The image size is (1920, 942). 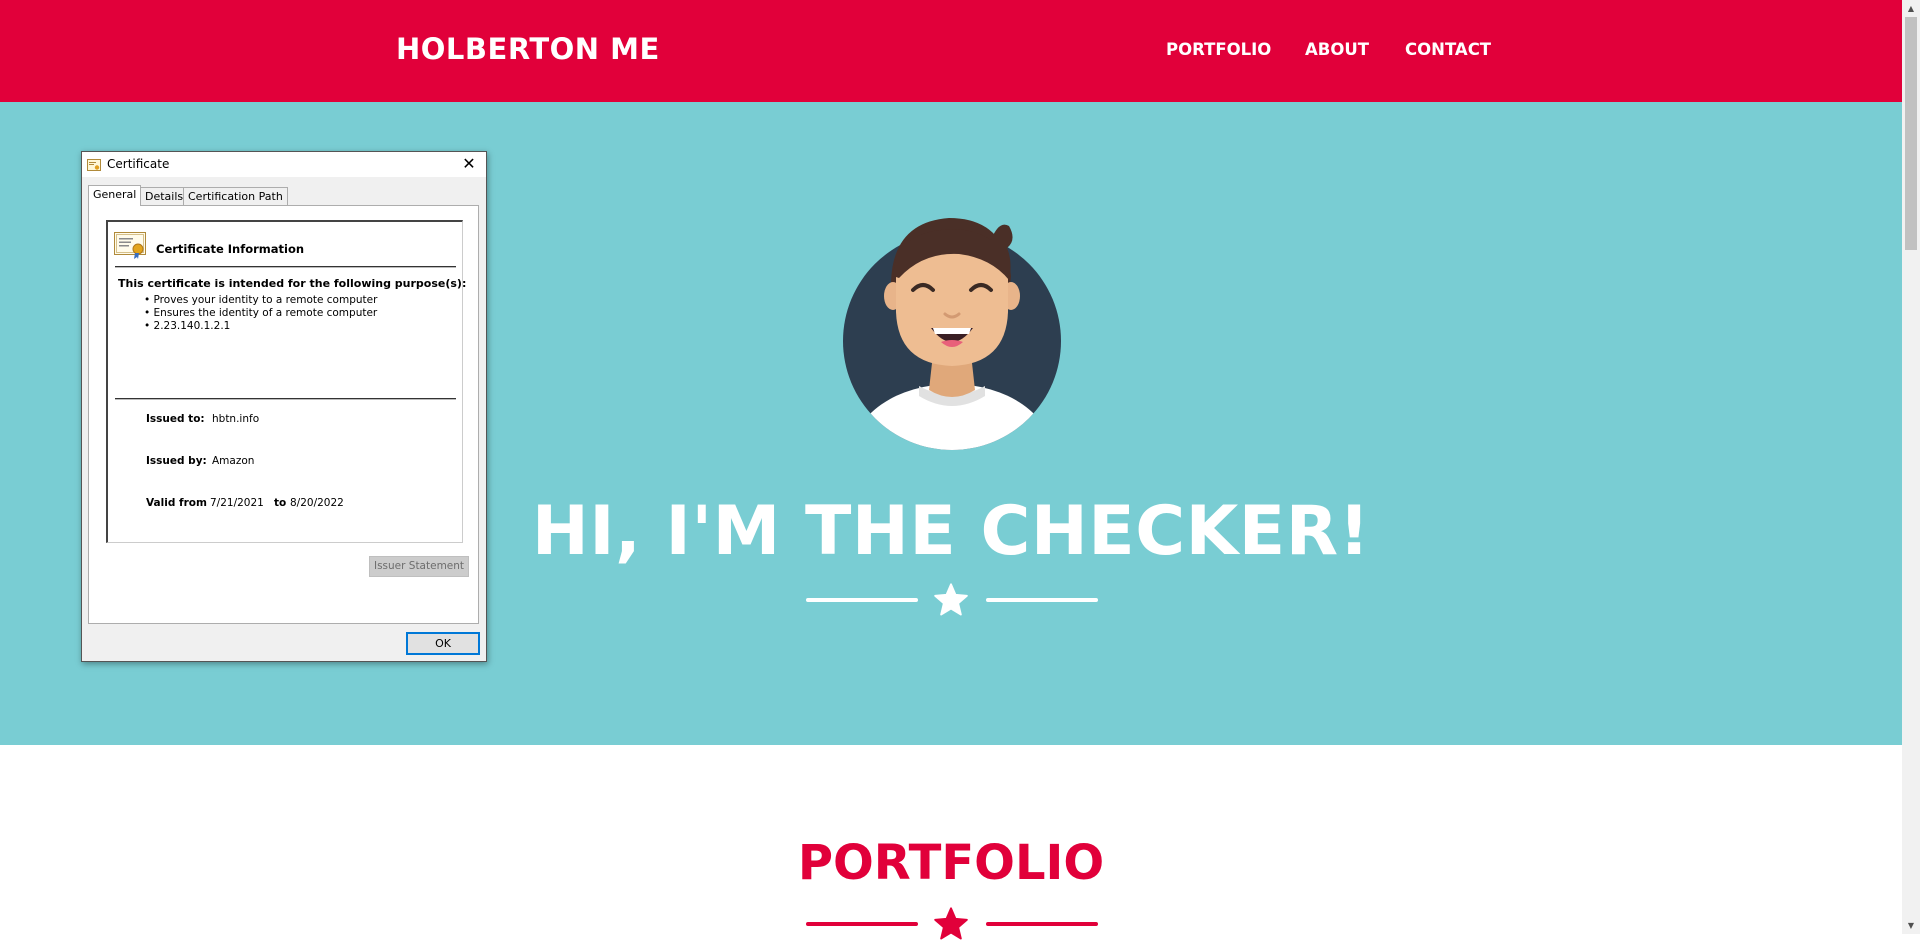 I want to click on scroll-up-icon: ▲, so click(x=1911, y=8).